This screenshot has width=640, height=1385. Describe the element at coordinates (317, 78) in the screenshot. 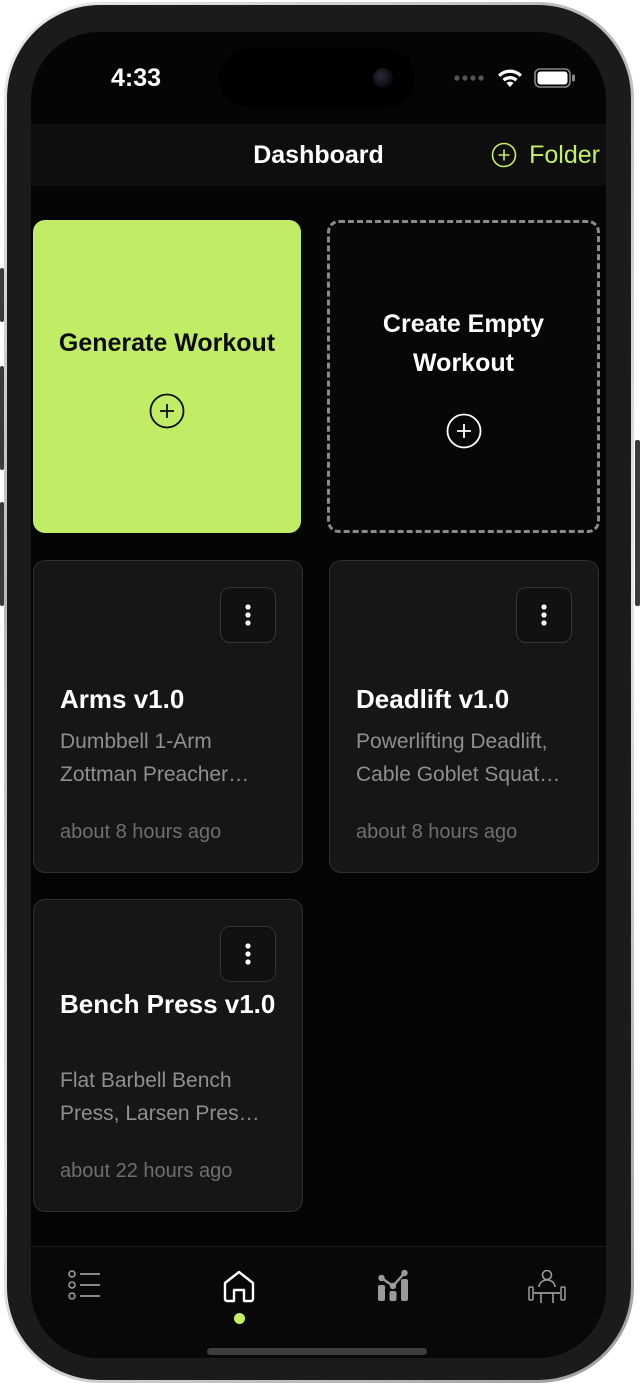

I see `dynamic-island` at that location.